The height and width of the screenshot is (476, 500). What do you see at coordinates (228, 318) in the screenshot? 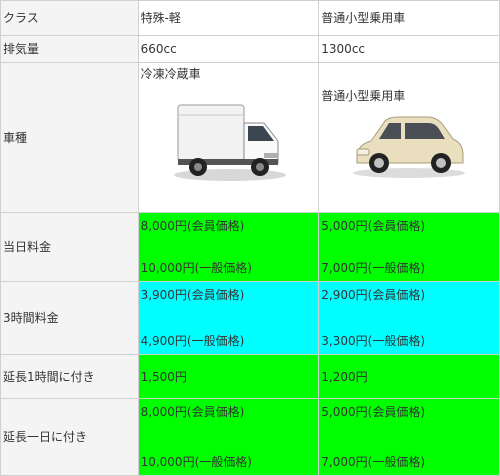
I see `three-hour-rate-col1: 3,900円(会員価格) 4,900円(一般価格)` at bounding box center [228, 318].